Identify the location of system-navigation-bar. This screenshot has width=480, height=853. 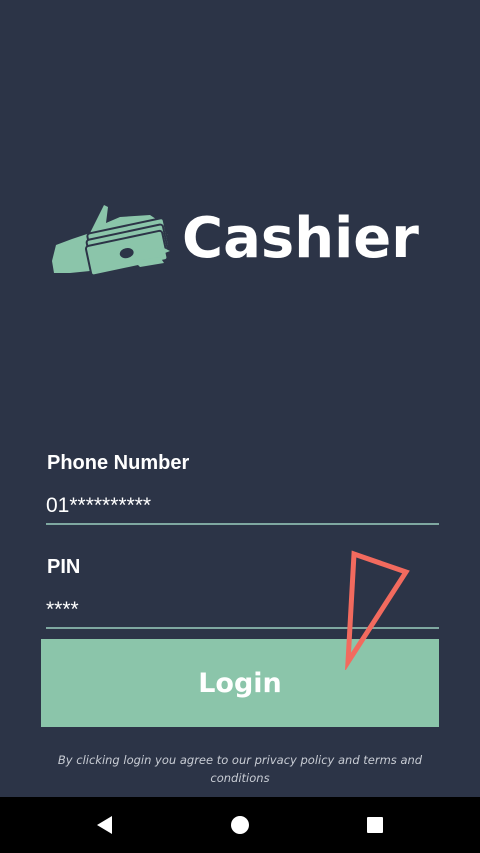
(240, 825).